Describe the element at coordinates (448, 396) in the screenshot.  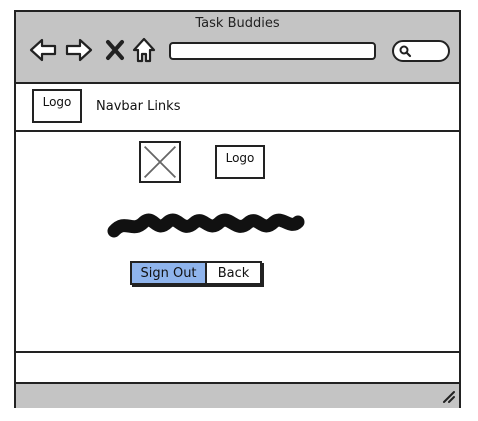
I see `resize-grip-icon` at that location.